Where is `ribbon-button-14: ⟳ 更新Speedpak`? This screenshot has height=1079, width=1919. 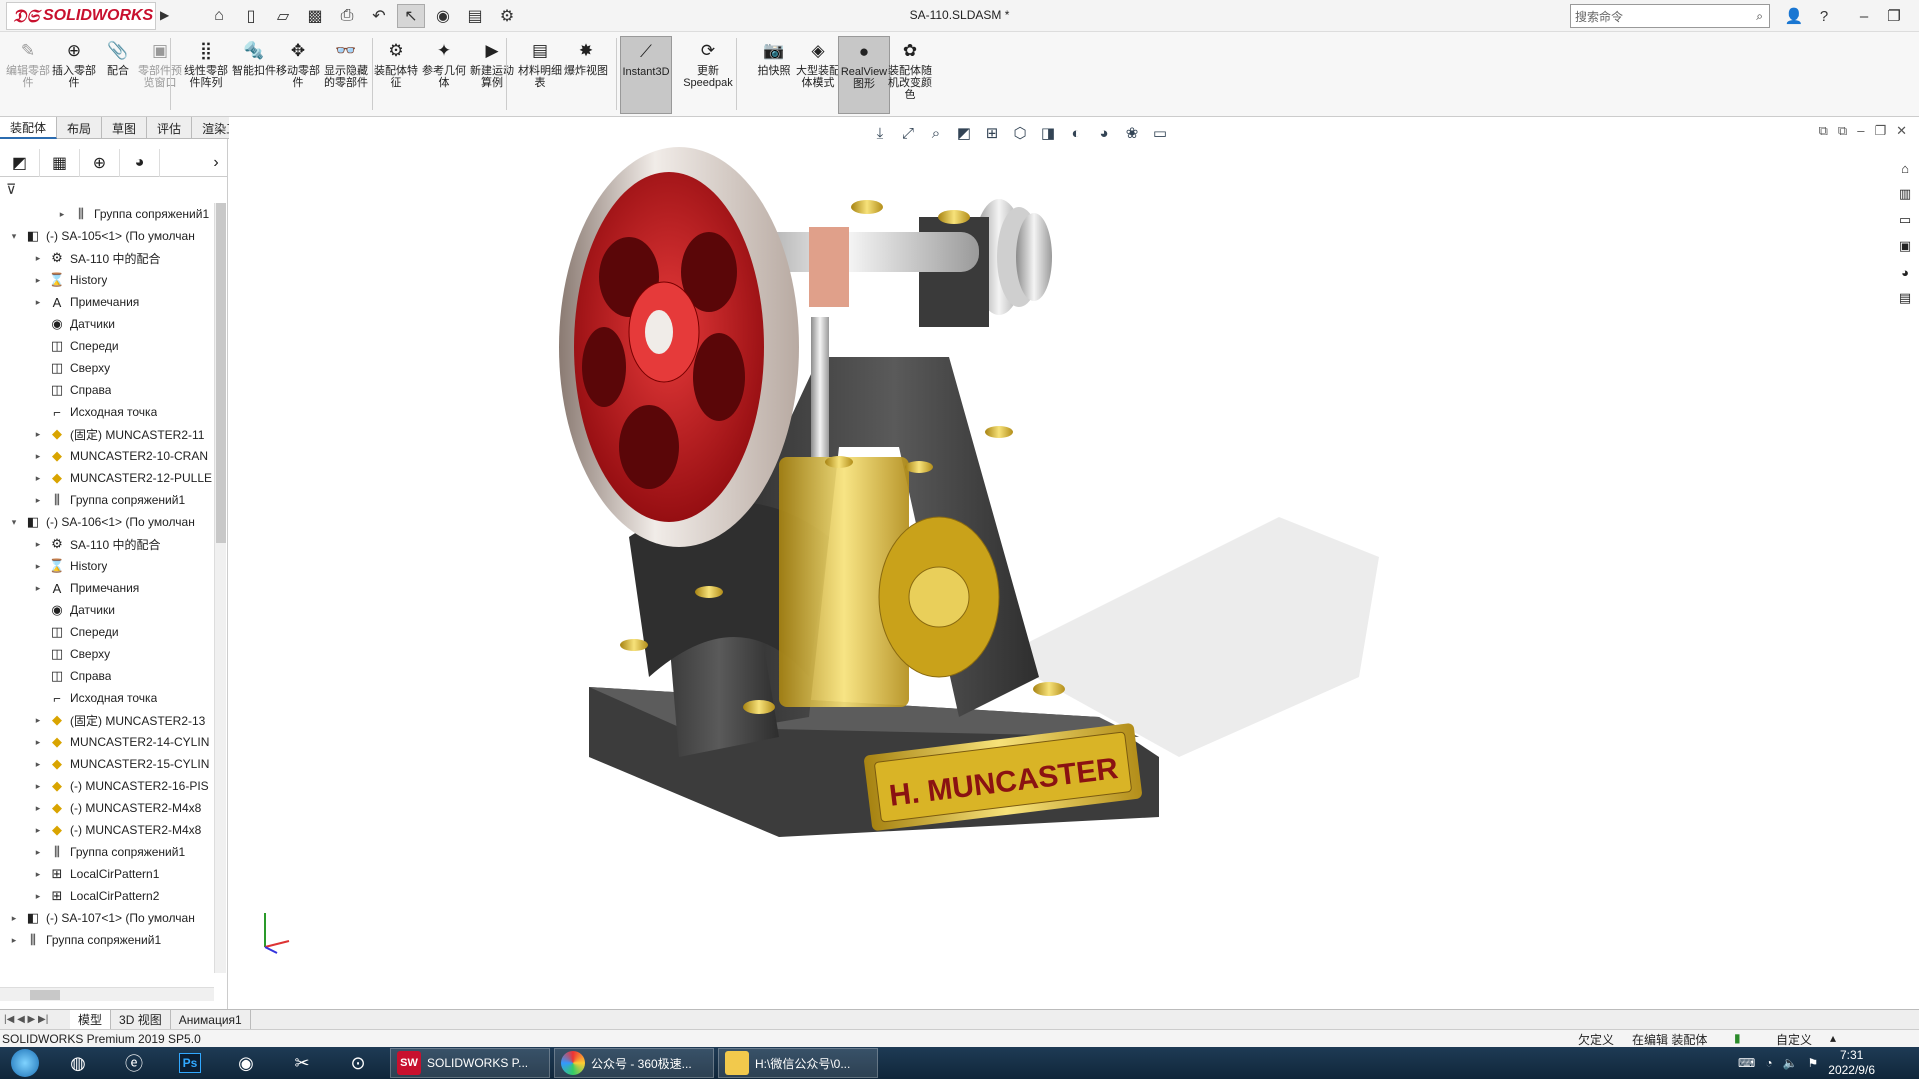
ribbon-button-14: ⟳ 更新Speedpak is located at coordinates (708, 75).